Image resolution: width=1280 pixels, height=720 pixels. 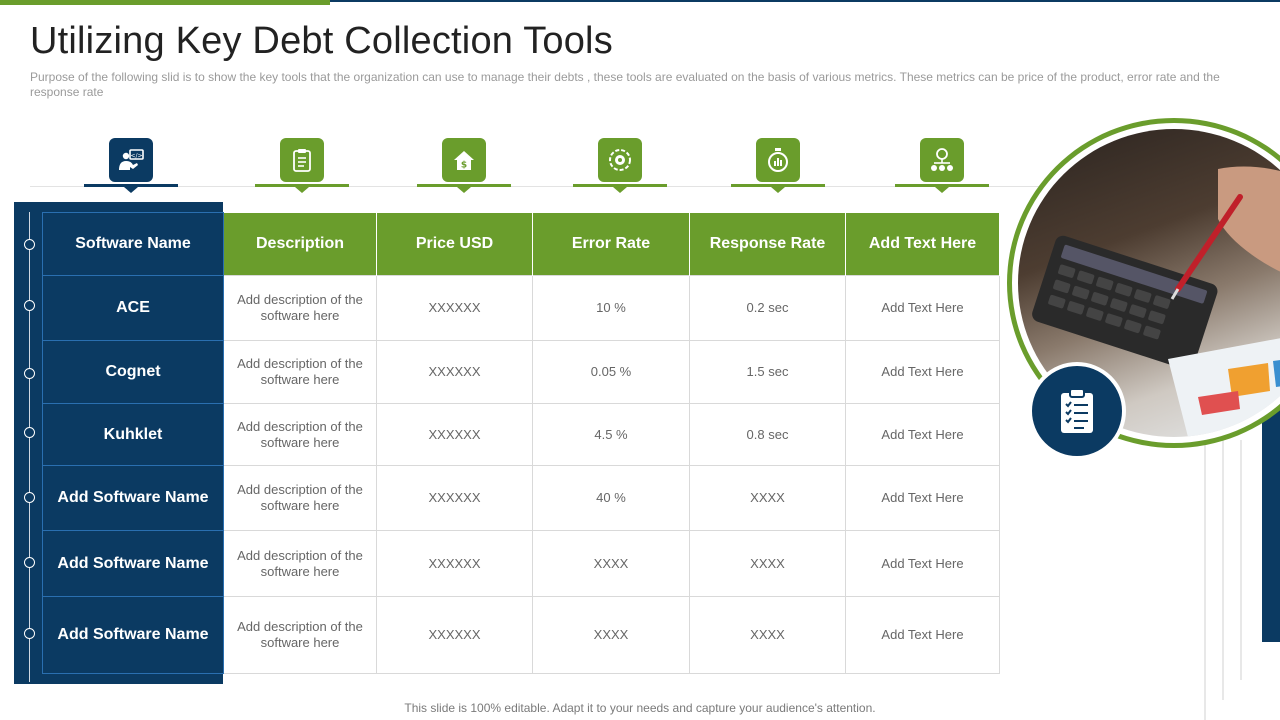 I want to click on header-price: Price USD, so click(x=454, y=244).